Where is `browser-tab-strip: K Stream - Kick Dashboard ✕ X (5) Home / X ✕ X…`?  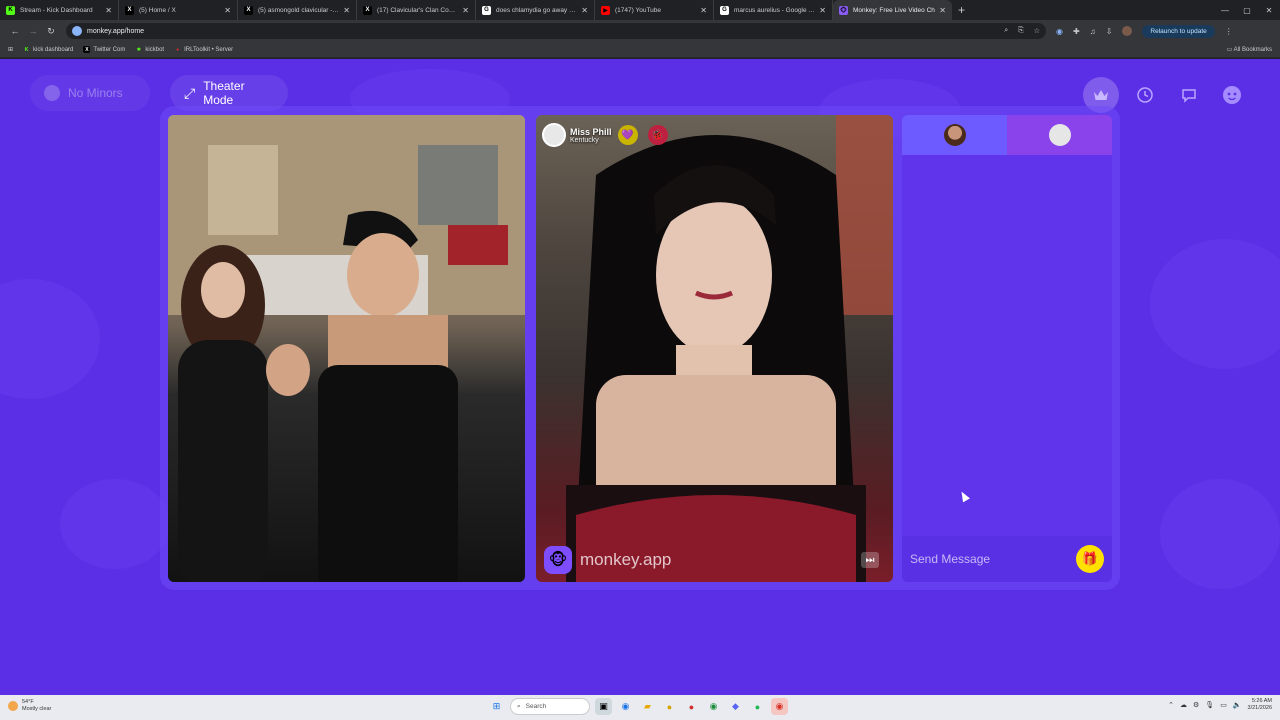
browser-tab-strip: K Stream - Kick Dashboard ✕ X (5) Home / X ✕ X… is located at coordinates (640, 10).